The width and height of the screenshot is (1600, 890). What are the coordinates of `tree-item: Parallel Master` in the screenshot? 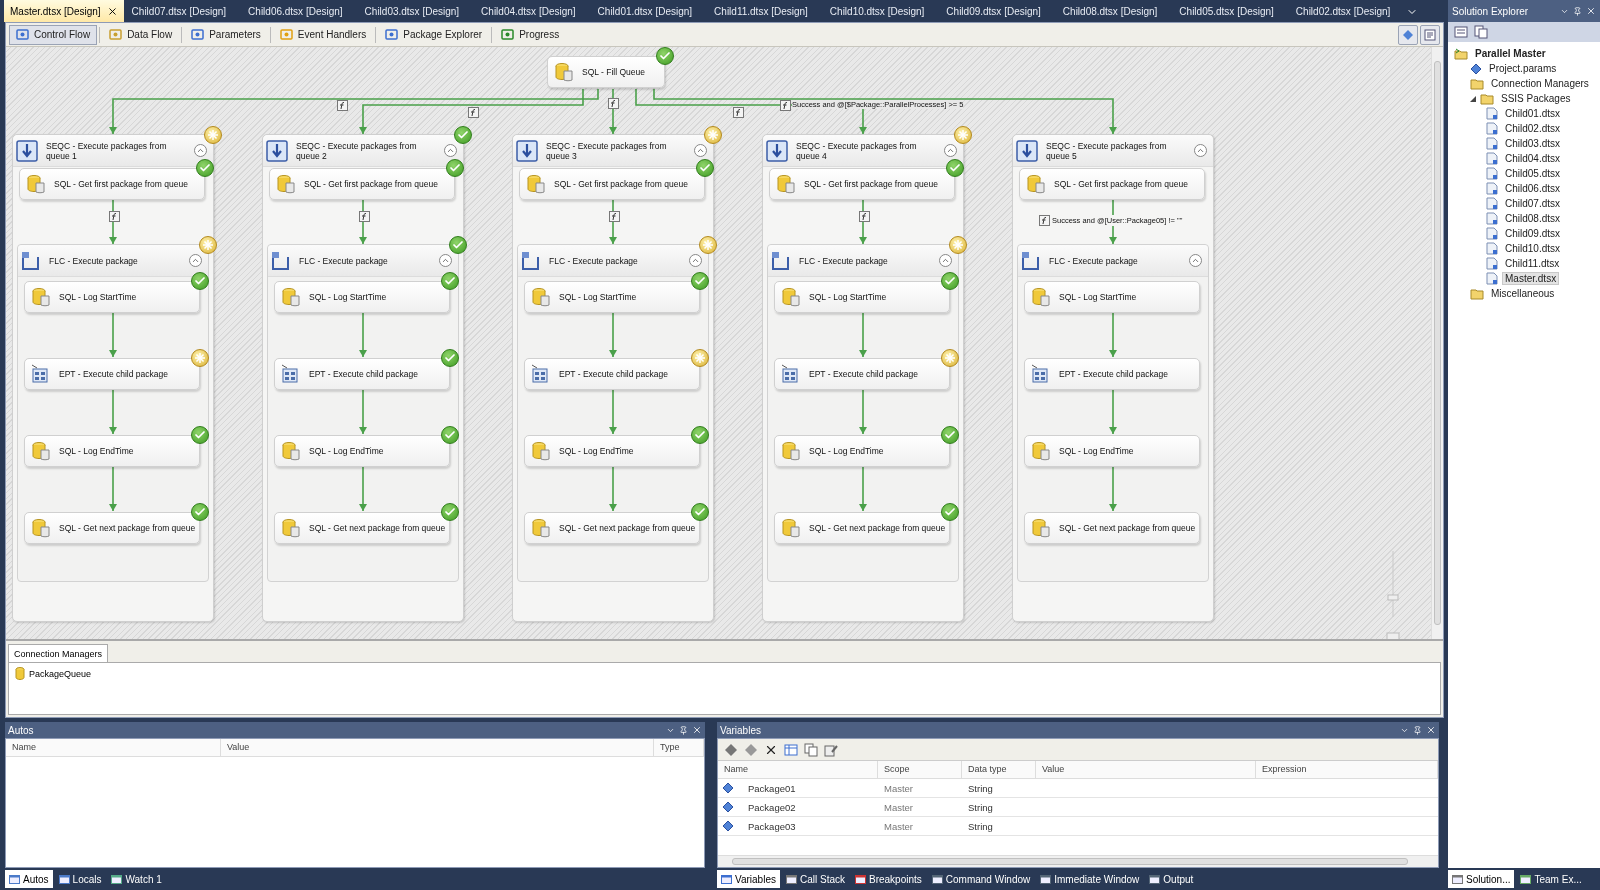 It's located at (1524, 53).